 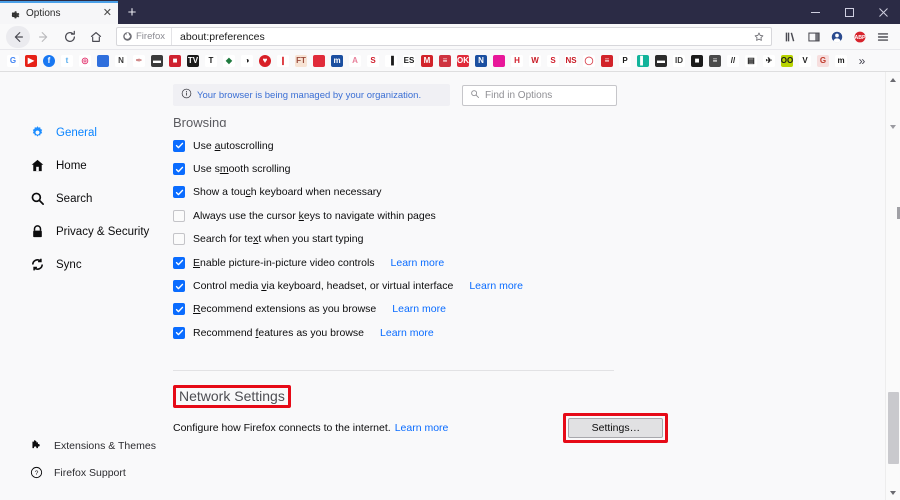 What do you see at coordinates (82, 264) in the screenshot?
I see `sidebar-item-sync: Sync` at bounding box center [82, 264].